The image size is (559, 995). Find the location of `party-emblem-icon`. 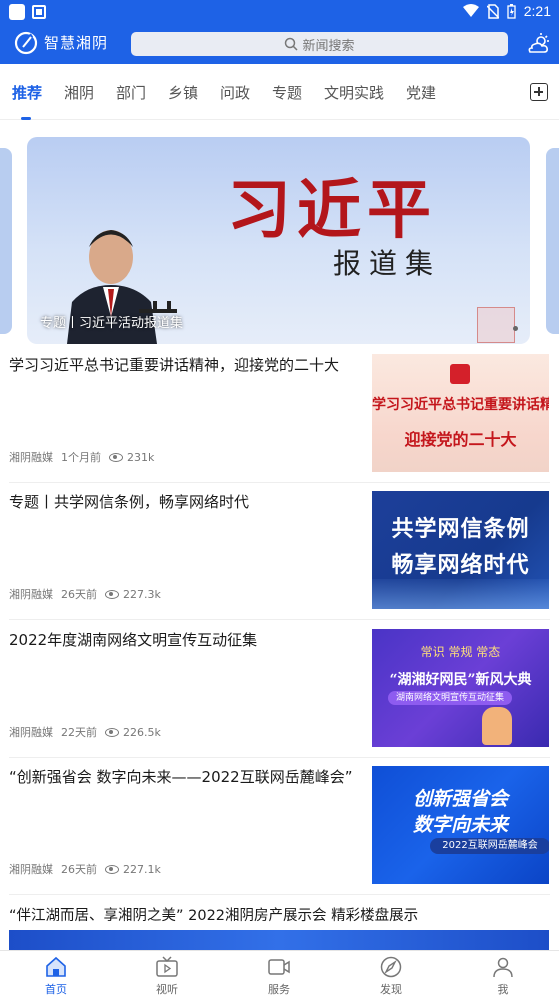

party-emblem-icon is located at coordinates (460, 374).